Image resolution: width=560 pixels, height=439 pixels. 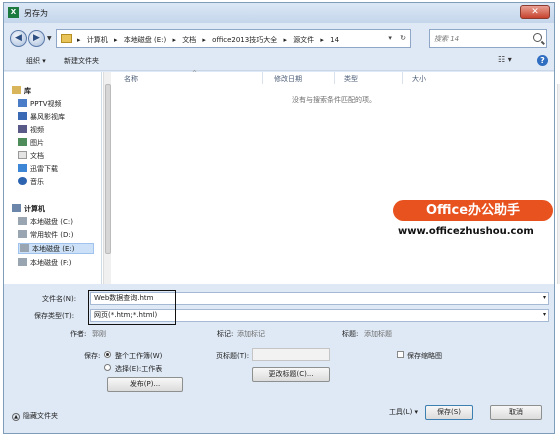 I want to click on sidebar-item-thunder: 迅雷下载, so click(x=38, y=169).